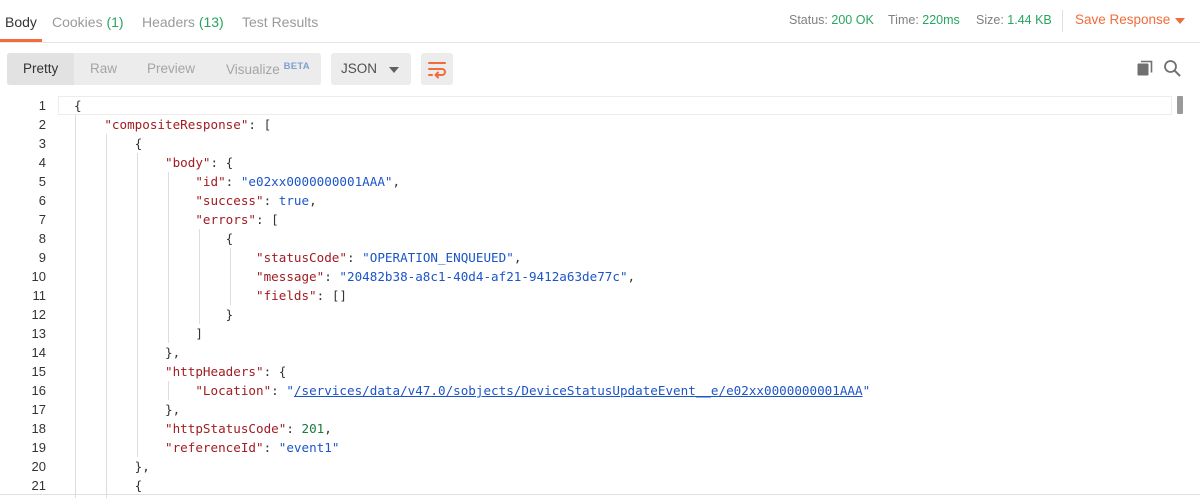 This screenshot has width=1200, height=498. I want to click on line-number: 15, so click(38, 371).